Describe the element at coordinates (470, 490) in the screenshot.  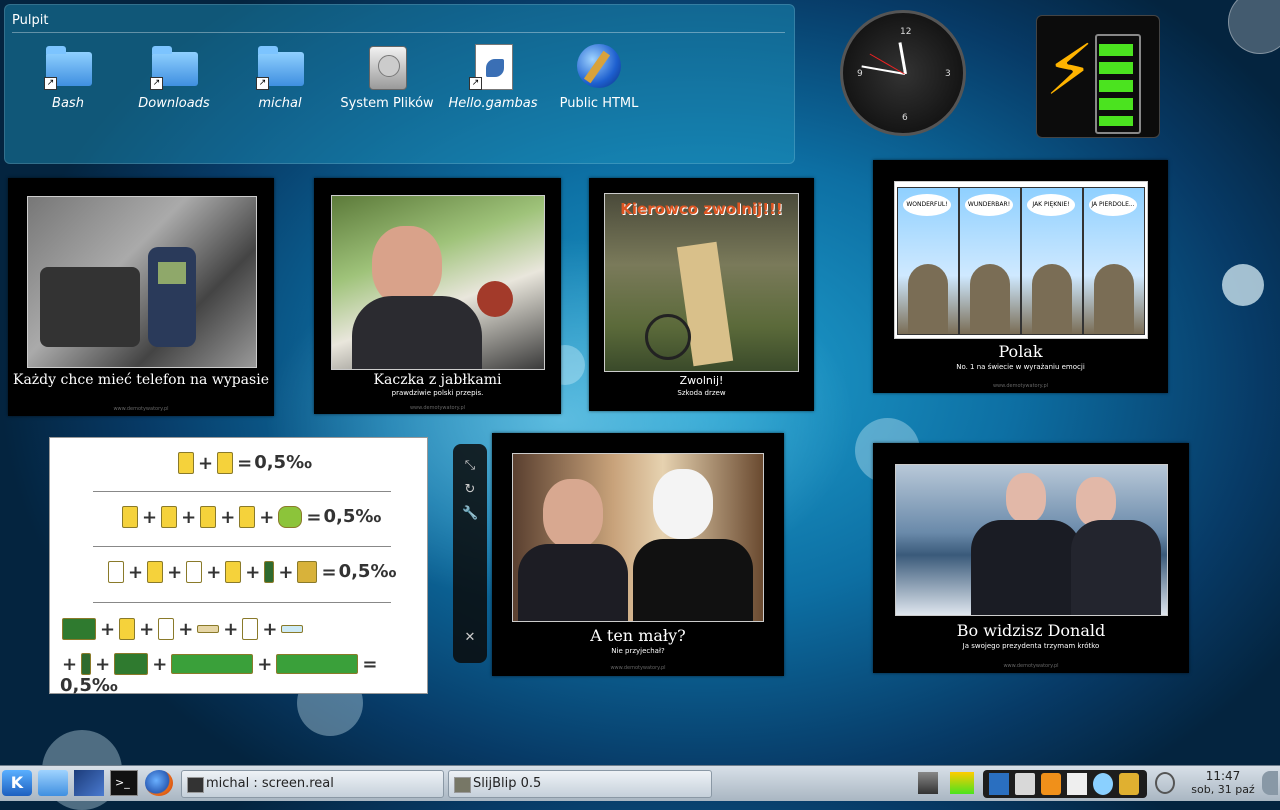
I see `rotate-icon: ↻` at that location.